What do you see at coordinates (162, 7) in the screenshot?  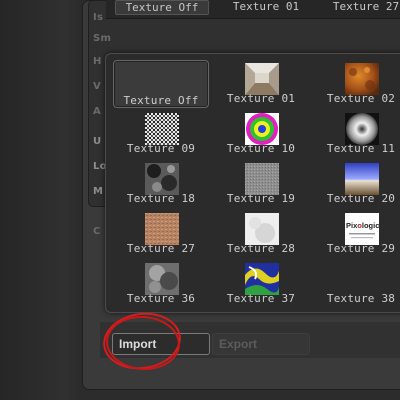 I see `top-cell-texture-off: Texture Off` at bounding box center [162, 7].